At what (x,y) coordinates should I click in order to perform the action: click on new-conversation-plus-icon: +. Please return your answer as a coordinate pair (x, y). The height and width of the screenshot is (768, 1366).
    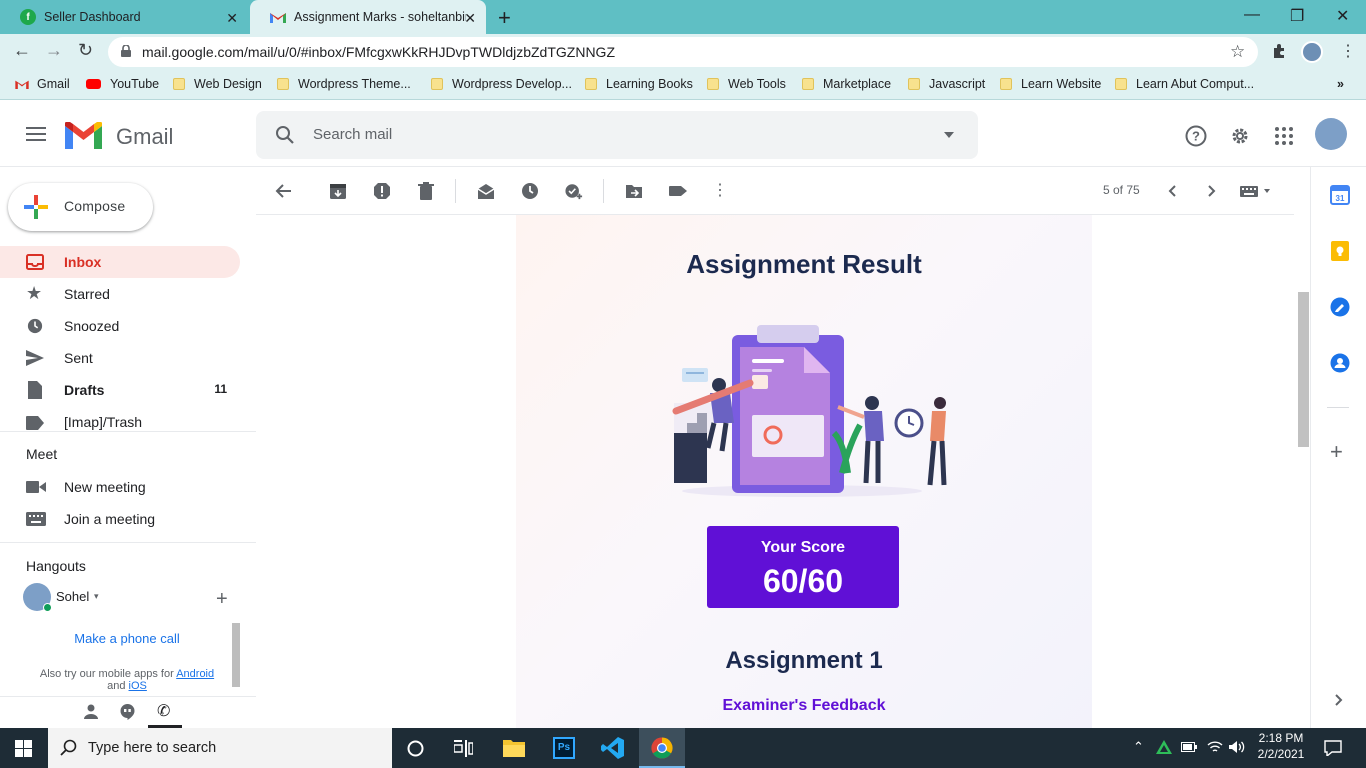
    Looking at the image, I should click on (222, 599).